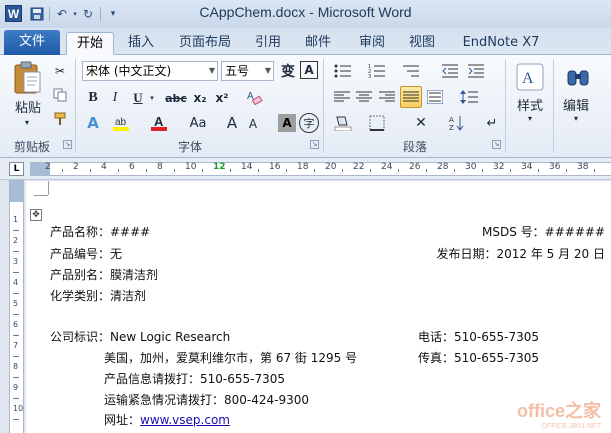 The image size is (611, 433). I want to click on tab-endnote: EndNote X7, so click(501, 43).